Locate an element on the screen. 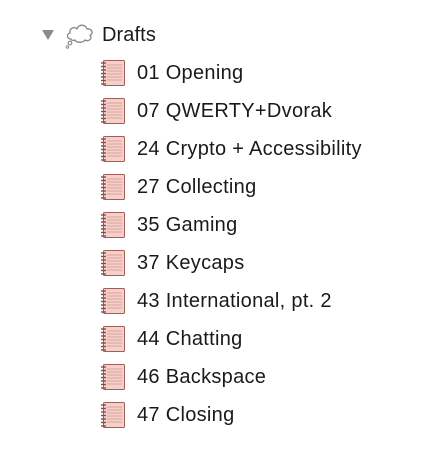 Image resolution: width=441 pixels, height=450 pixels. document-label: 37 Keycaps is located at coordinates (191, 262).